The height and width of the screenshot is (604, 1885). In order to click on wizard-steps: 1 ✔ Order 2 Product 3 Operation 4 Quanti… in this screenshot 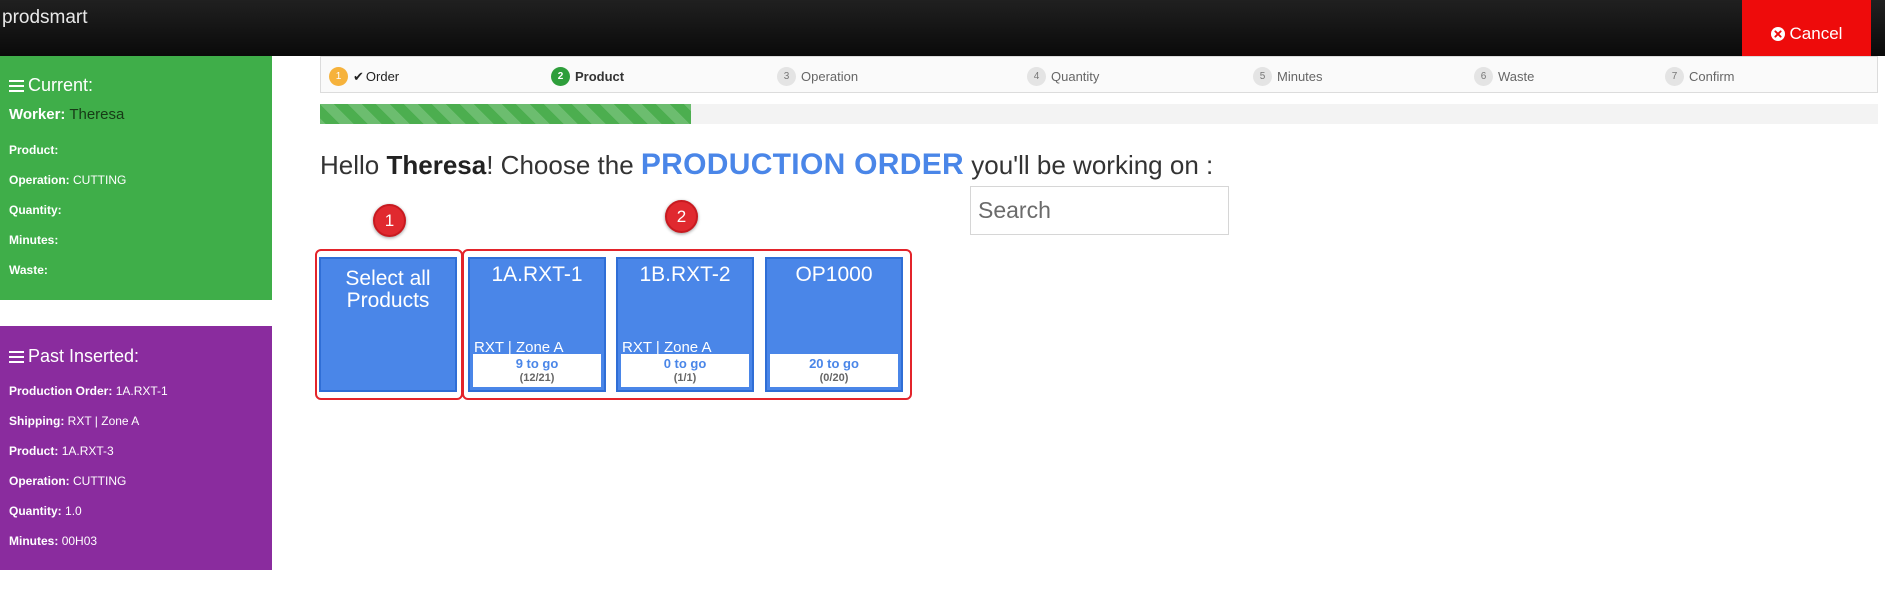, I will do `click(1099, 74)`.